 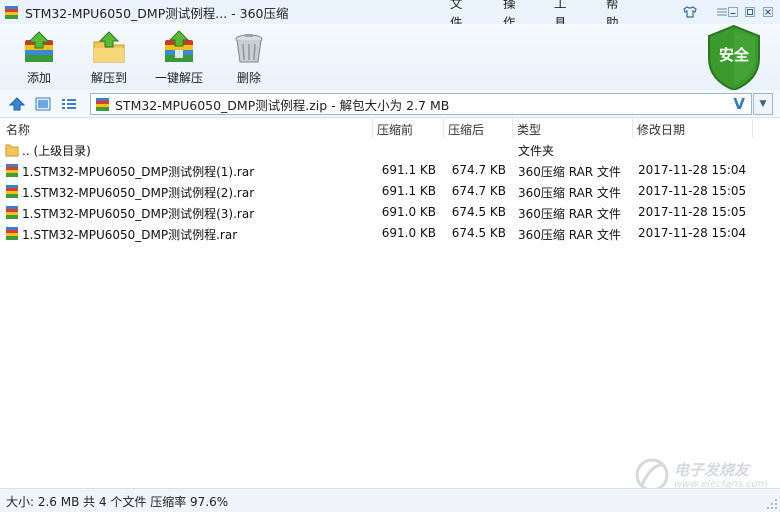 I want to click on security-shield: 安全, so click(x=734, y=58).